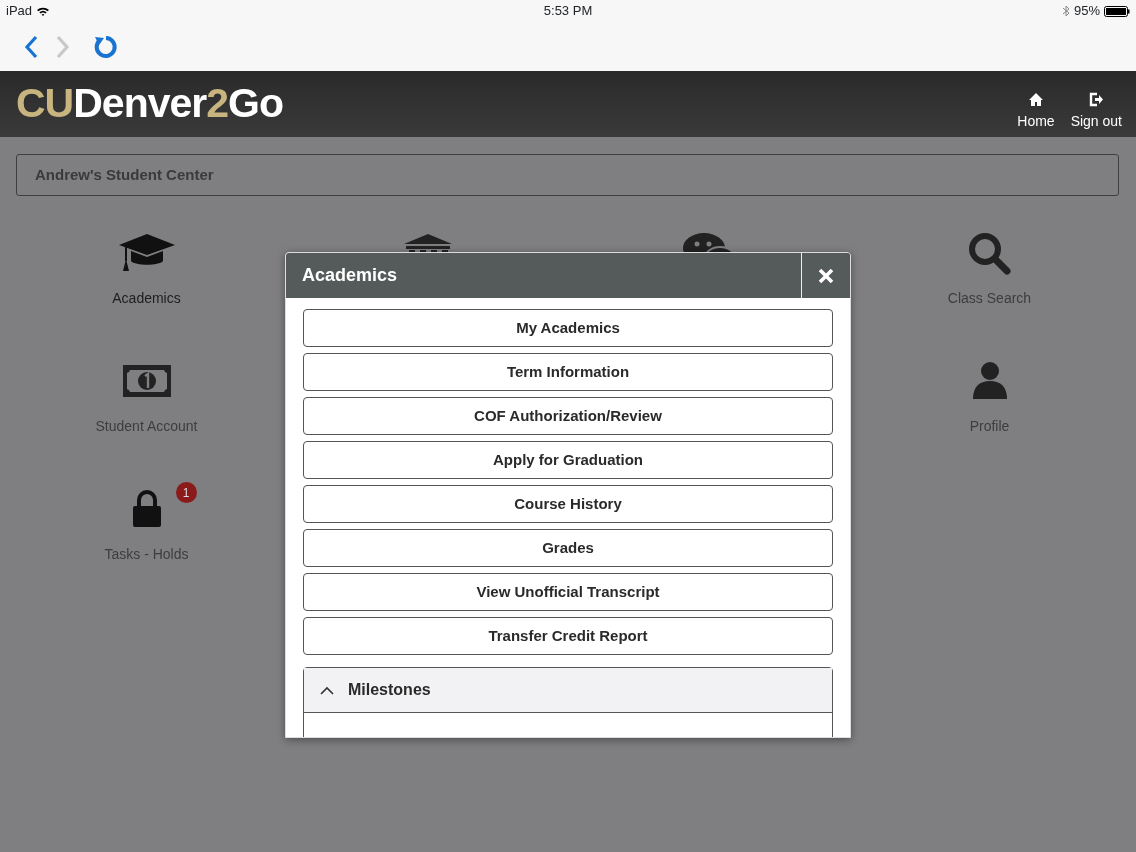 The height and width of the screenshot is (852, 1136). What do you see at coordinates (1066, 11) in the screenshot?
I see `bluetooth-icon` at bounding box center [1066, 11].